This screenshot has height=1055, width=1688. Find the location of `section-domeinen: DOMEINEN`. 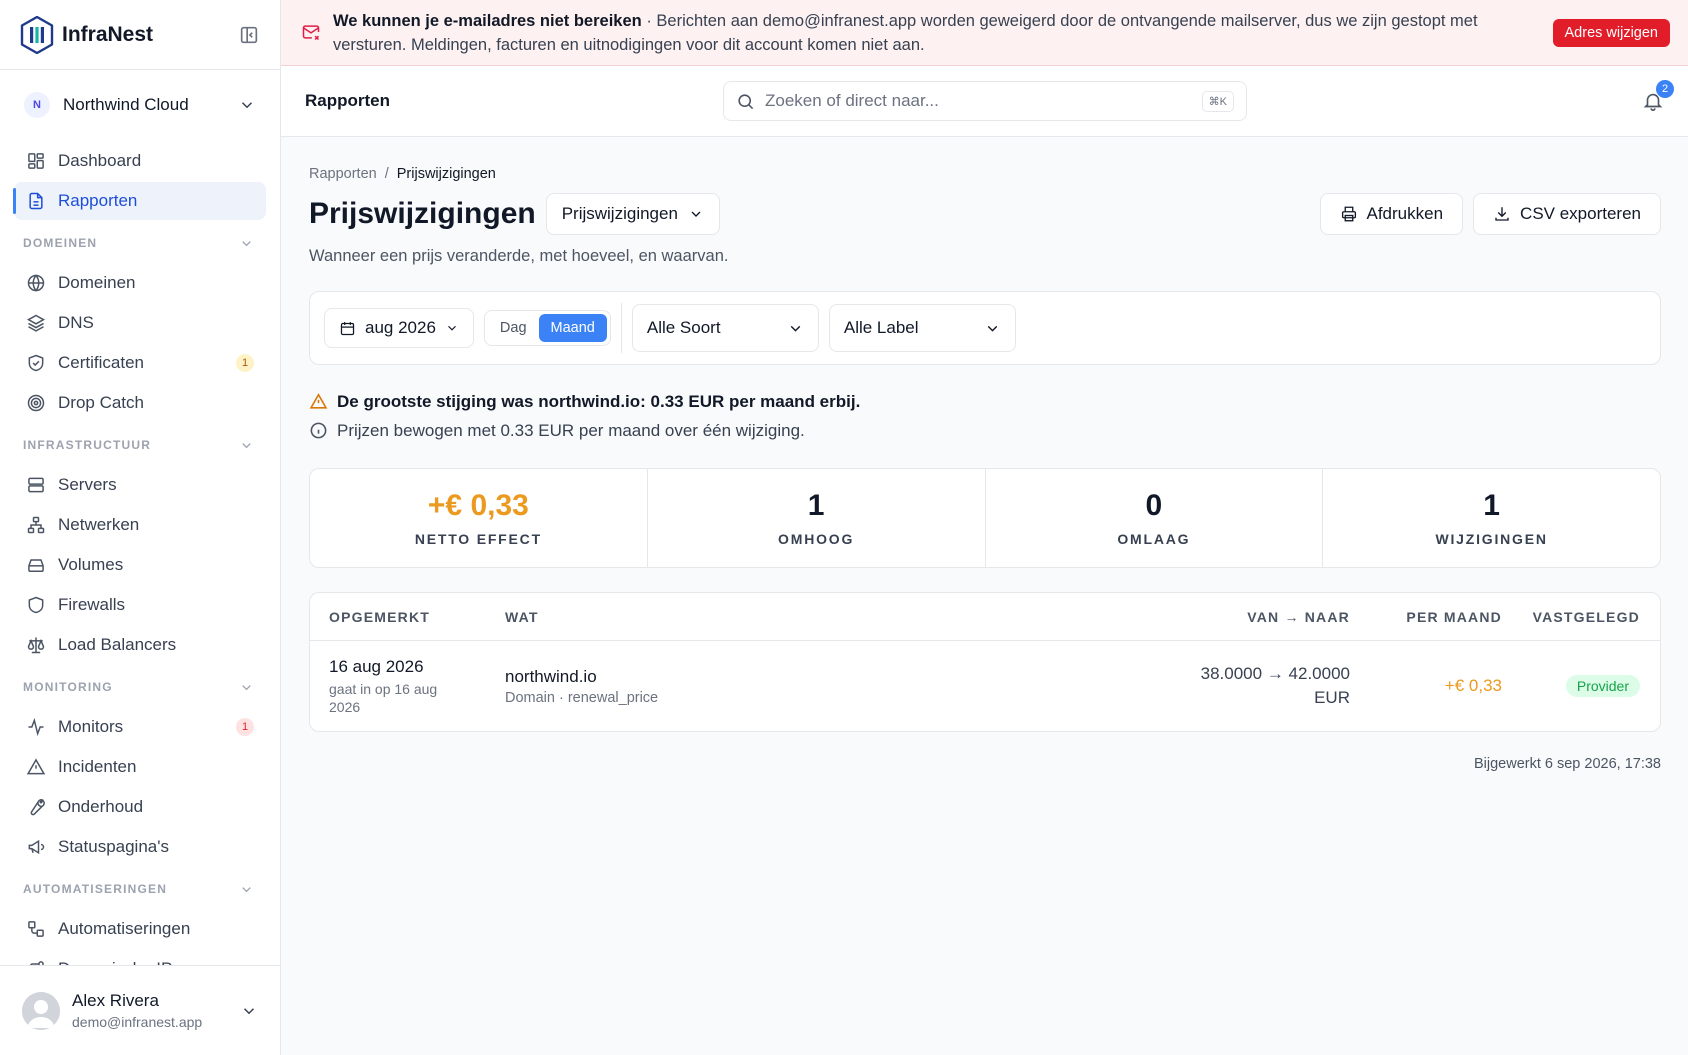

section-domeinen: DOMEINEN is located at coordinates (140, 243).